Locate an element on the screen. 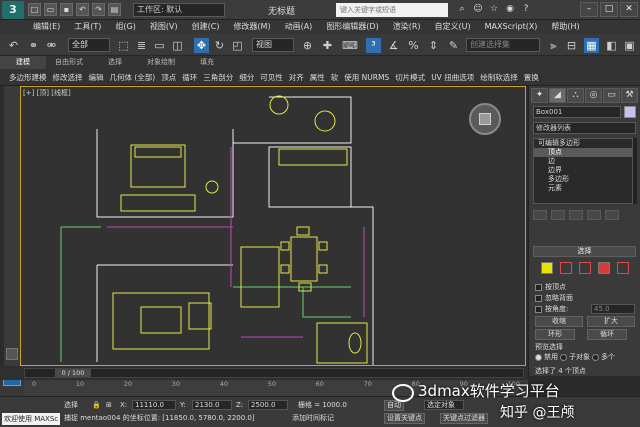  grow-button: 扩大 is located at coordinates (611, 321).